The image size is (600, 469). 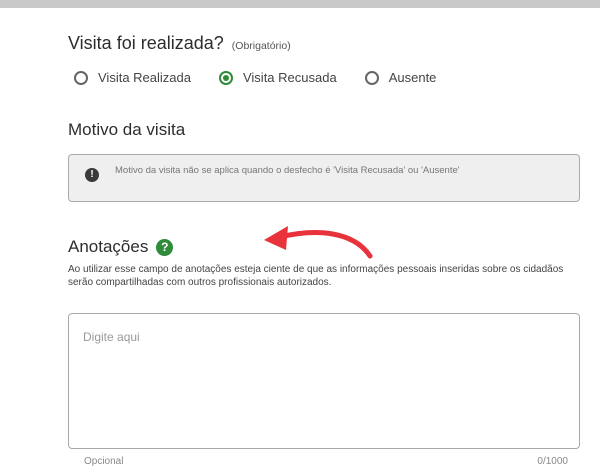 I want to click on required-note: (Obrigatório), so click(x=261, y=46).